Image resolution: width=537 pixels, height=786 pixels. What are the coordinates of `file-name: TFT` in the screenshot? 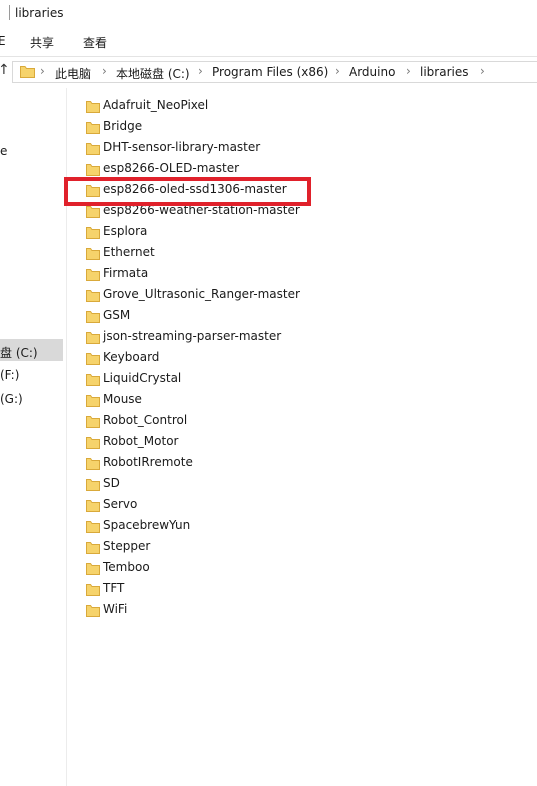 It's located at (114, 588).